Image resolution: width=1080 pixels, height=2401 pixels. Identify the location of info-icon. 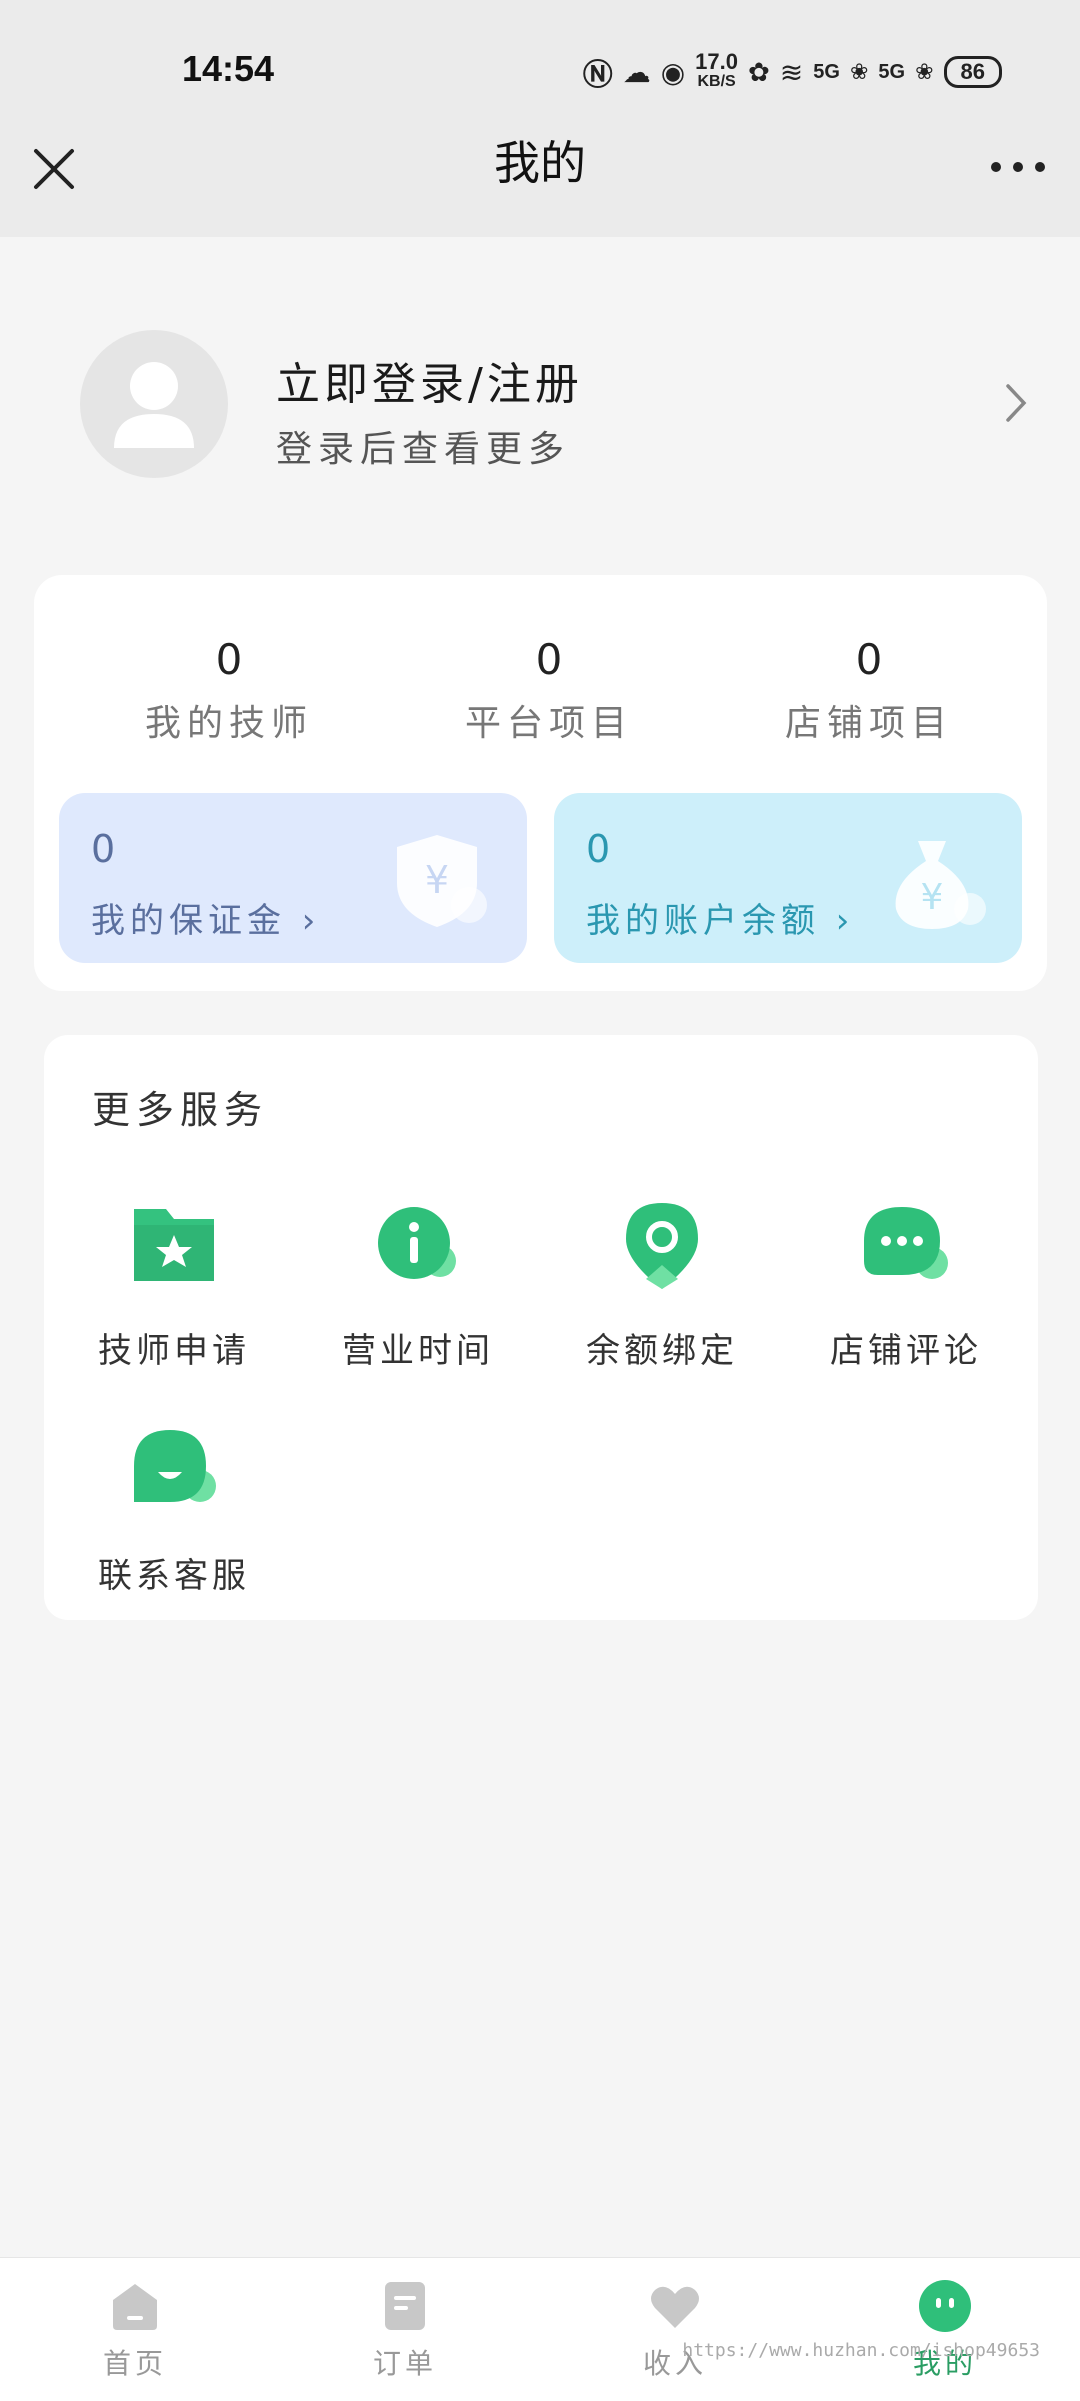
(417, 1243).